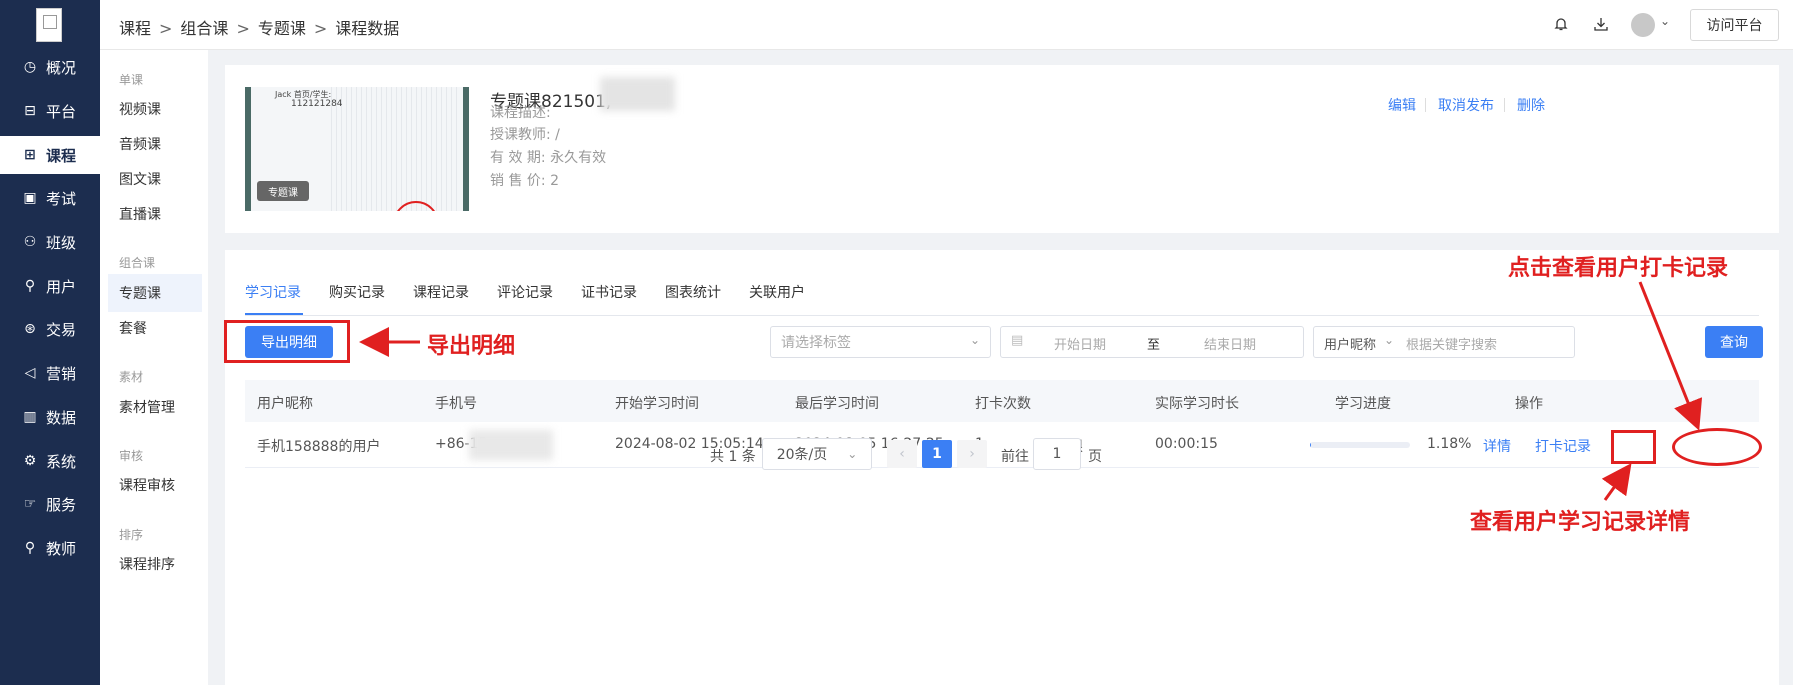  Describe the element at coordinates (1618, 268) in the screenshot. I see `annotation-checkin-text: 点击查看用户打卡记录` at that location.